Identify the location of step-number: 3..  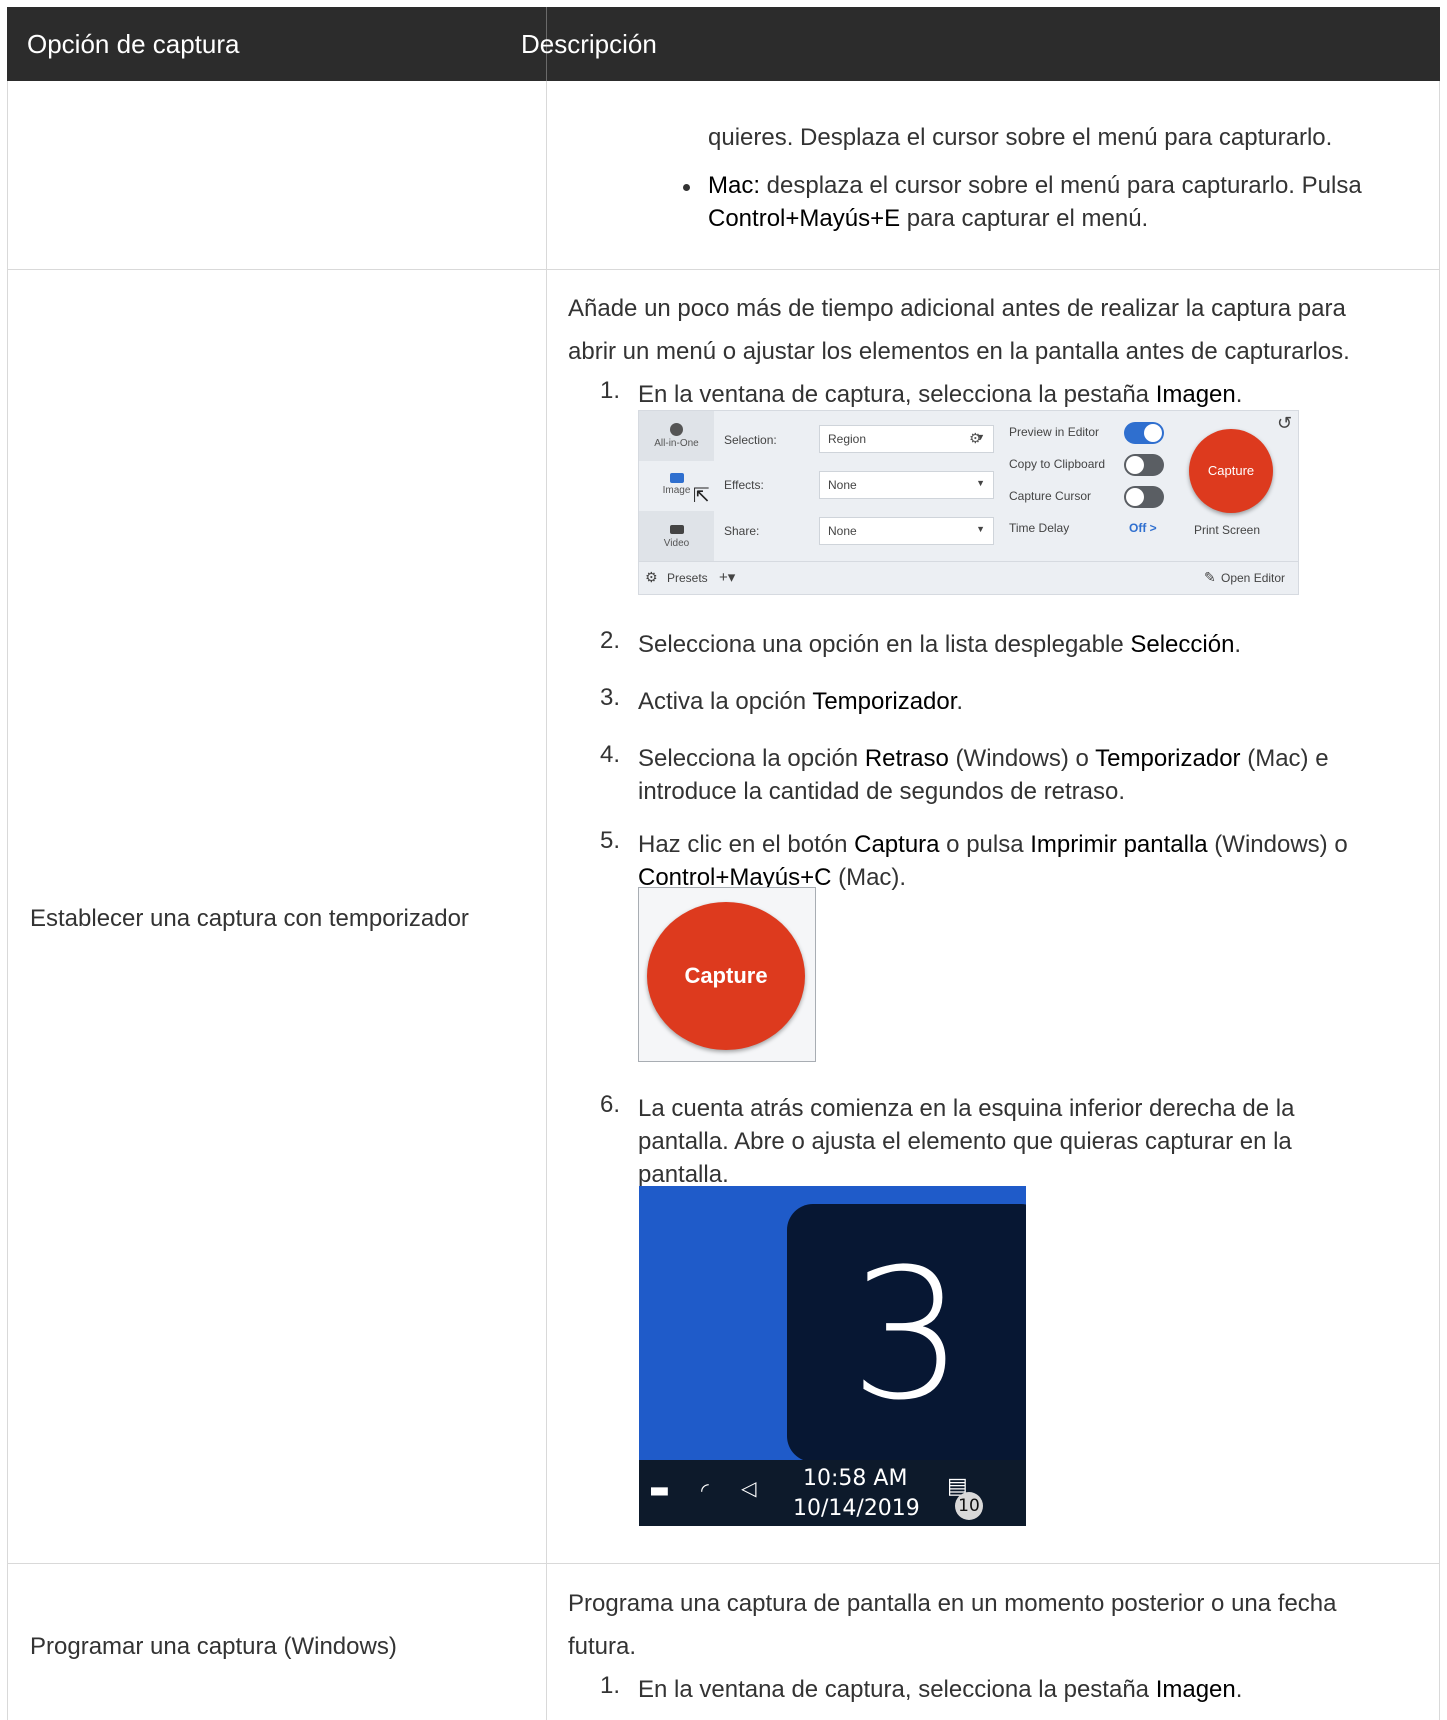
(609, 697).